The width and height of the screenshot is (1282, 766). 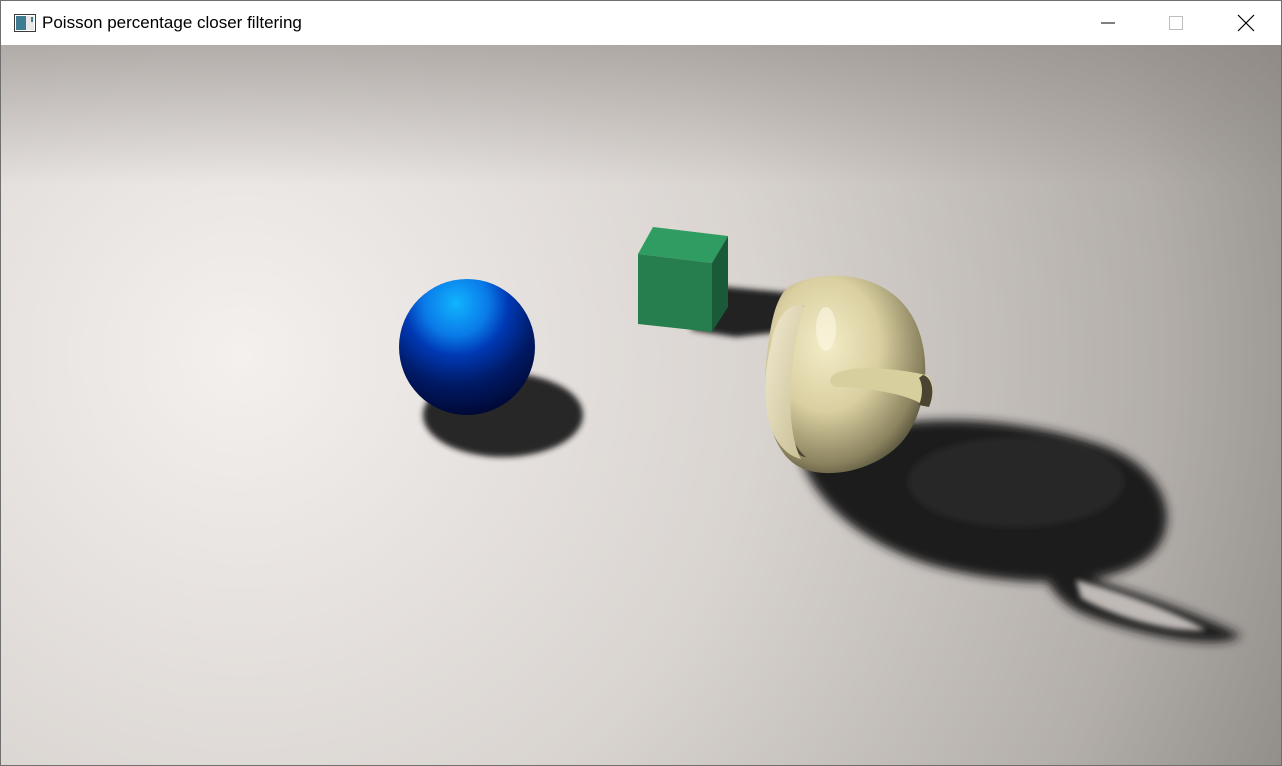 I want to click on close-icon, so click(x=1246, y=23).